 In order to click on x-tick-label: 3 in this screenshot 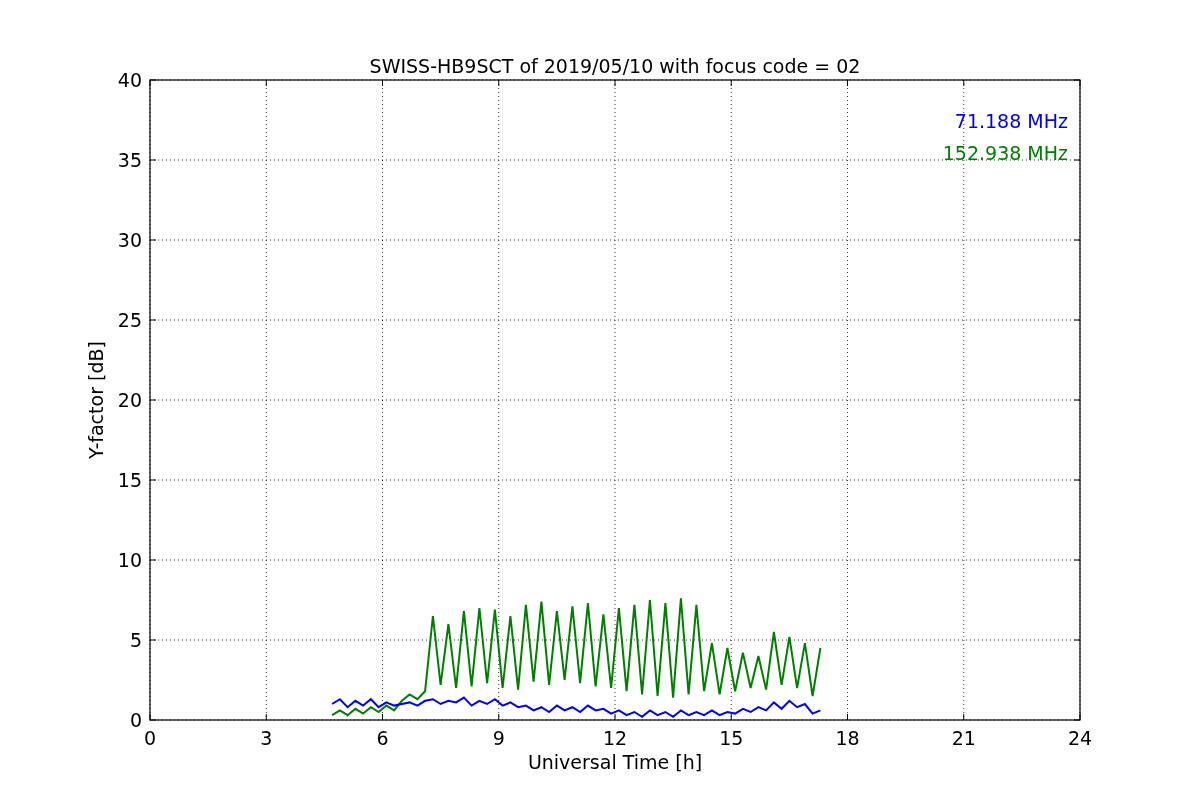, I will do `click(266, 738)`.